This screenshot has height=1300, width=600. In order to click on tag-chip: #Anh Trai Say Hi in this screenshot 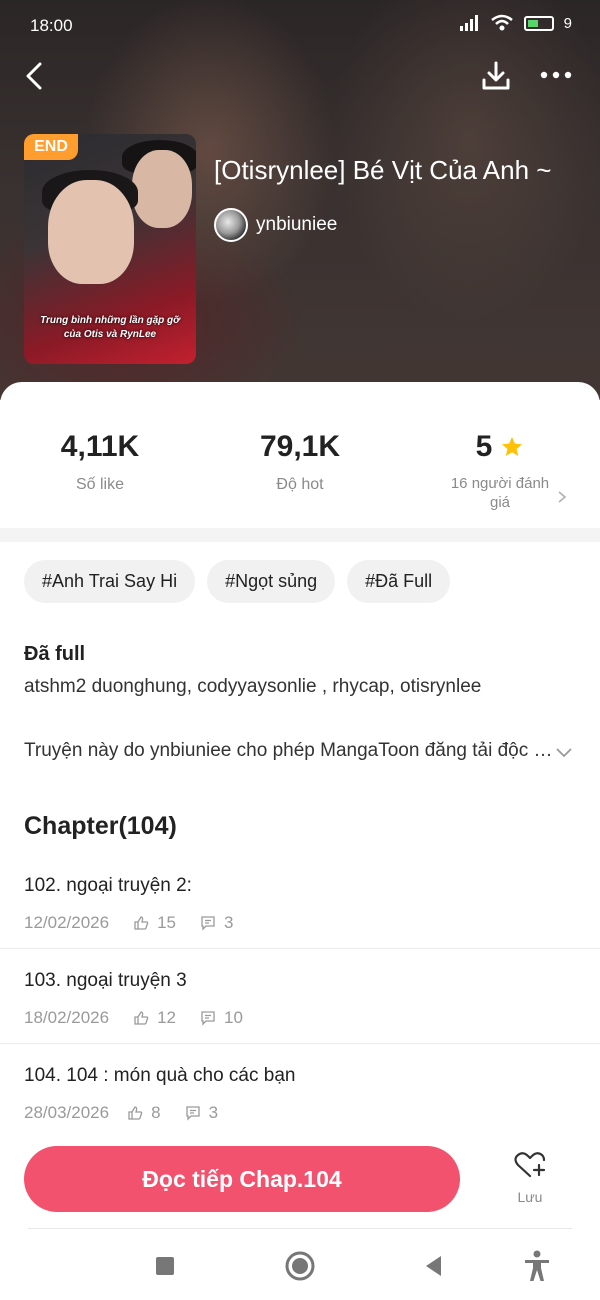, I will do `click(110, 581)`.